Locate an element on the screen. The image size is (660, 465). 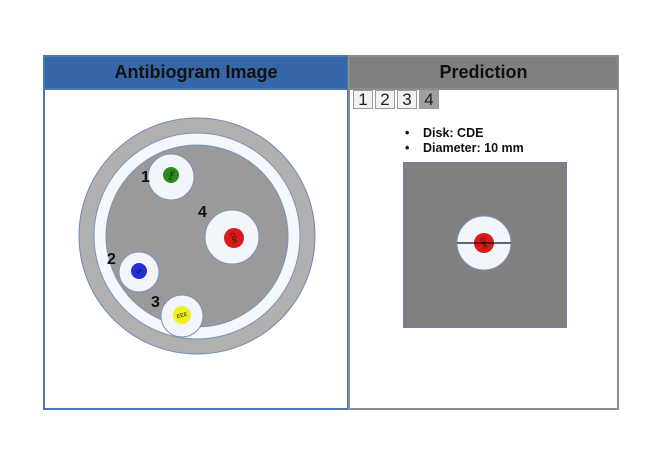
prediction-info-list: Disk: CDE Diameter: 10 mm is located at coordinates (463, 141).